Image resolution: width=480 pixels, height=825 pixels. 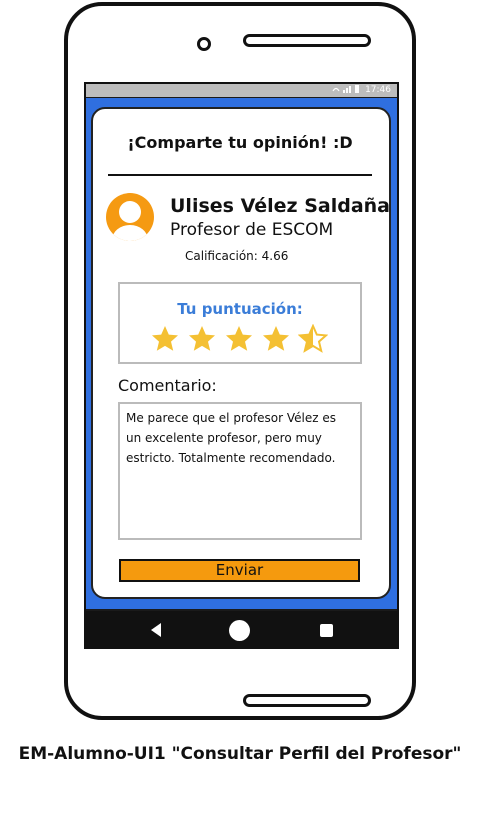 I want to click on title-divider, so click(x=240, y=175).